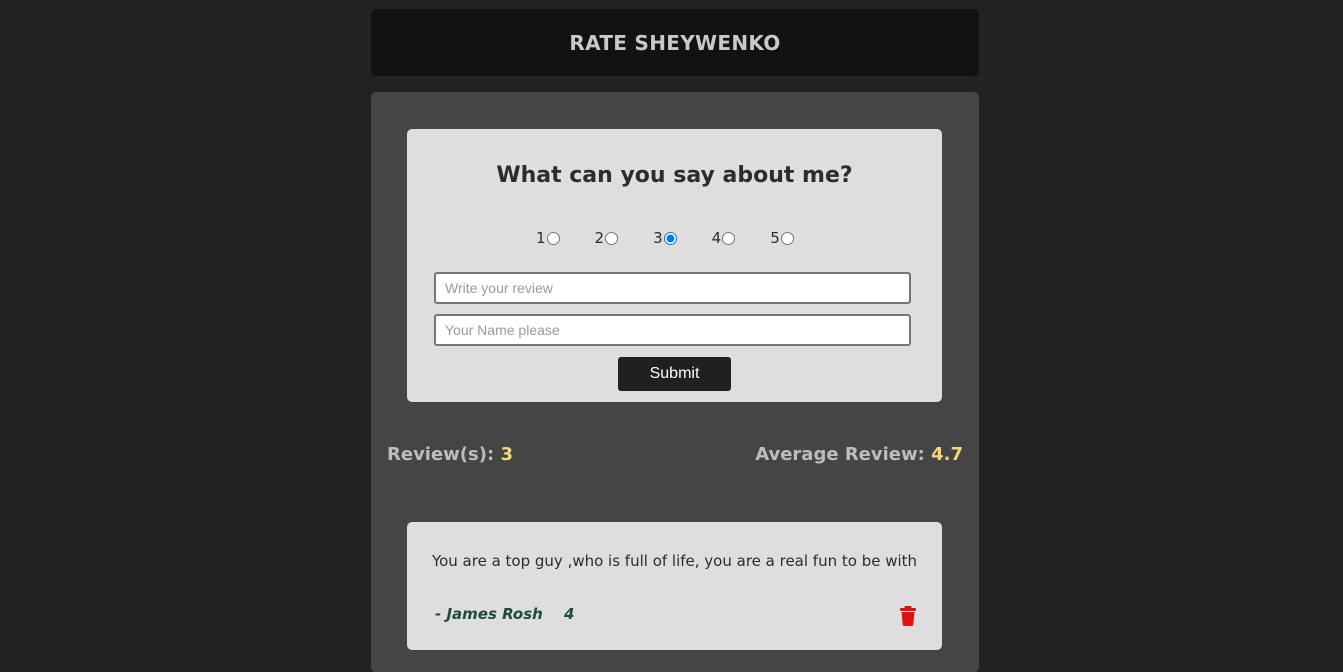  What do you see at coordinates (672, 330) in the screenshot?
I see `name-input` at bounding box center [672, 330].